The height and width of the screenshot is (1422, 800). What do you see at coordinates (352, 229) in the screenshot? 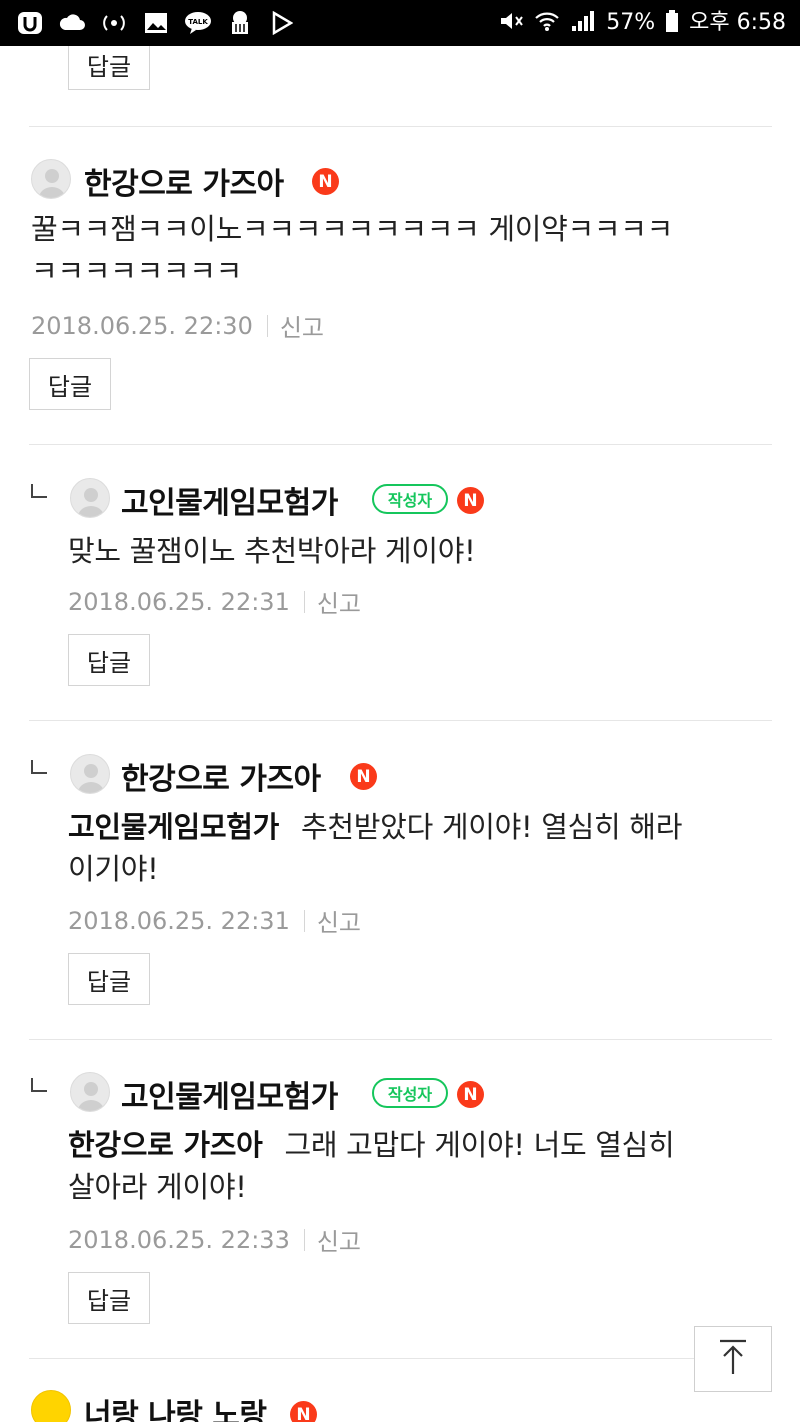
I see `comment-text-line: 꿀ㅋㅋ잼ㅋㅋ이노ㅋㅋㅋㅋㅋㅋㅋㅋㅋ 게이약ㅋㅋㅋㅋ` at bounding box center [352, 229].